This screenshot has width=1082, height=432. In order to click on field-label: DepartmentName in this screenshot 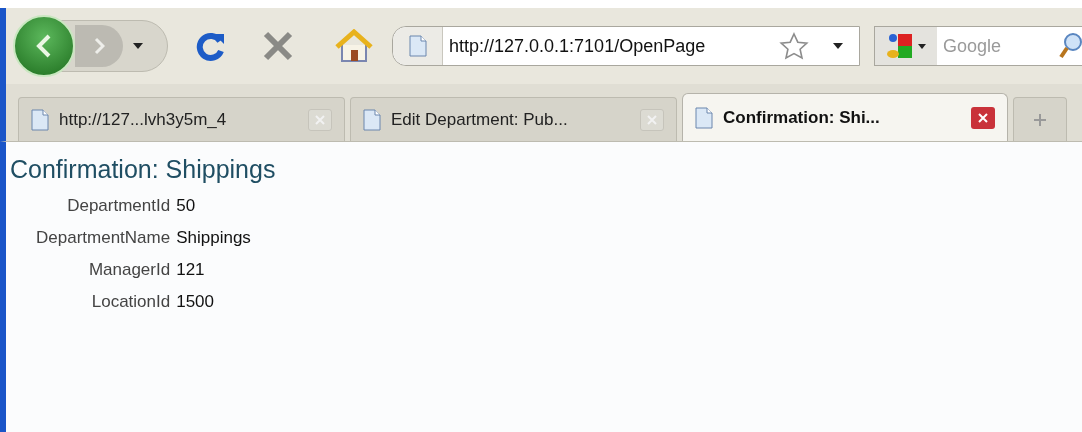, I will do `click(103, 238)`.